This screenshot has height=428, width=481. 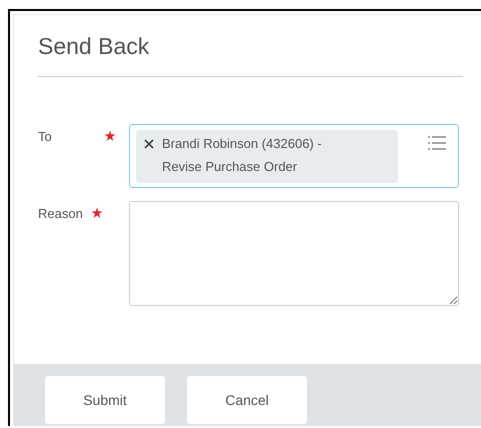 What do you see at coordinates (294, 156) in the screenshot?
I see `recipient-field: Brandi Robinson (432606) - Revise Purchase Order` at bounding box center [294, 156].